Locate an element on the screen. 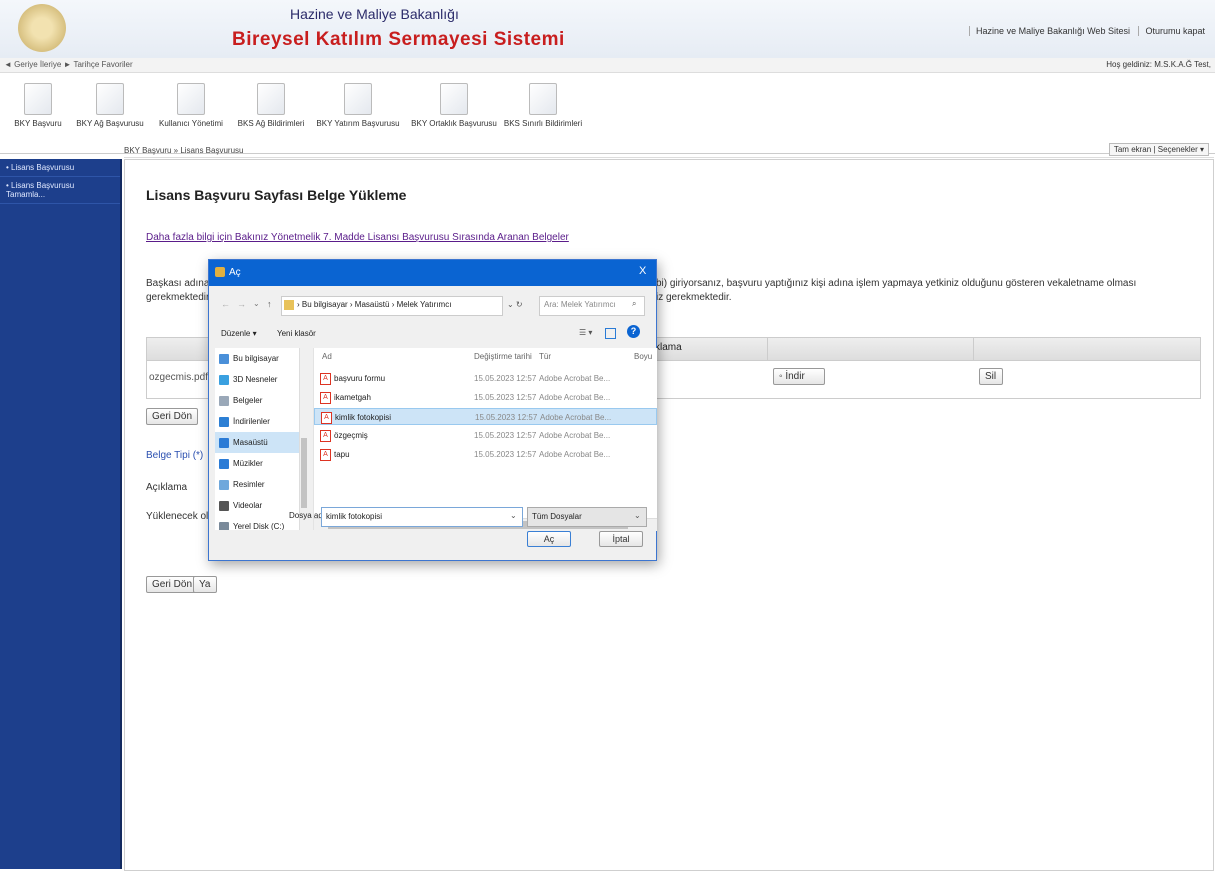 The image size is (1215, 877). toolbar-item-bks-ag-bildirimleri: BKS Ağ Bildirimleri is located at coordinates (271, 105).